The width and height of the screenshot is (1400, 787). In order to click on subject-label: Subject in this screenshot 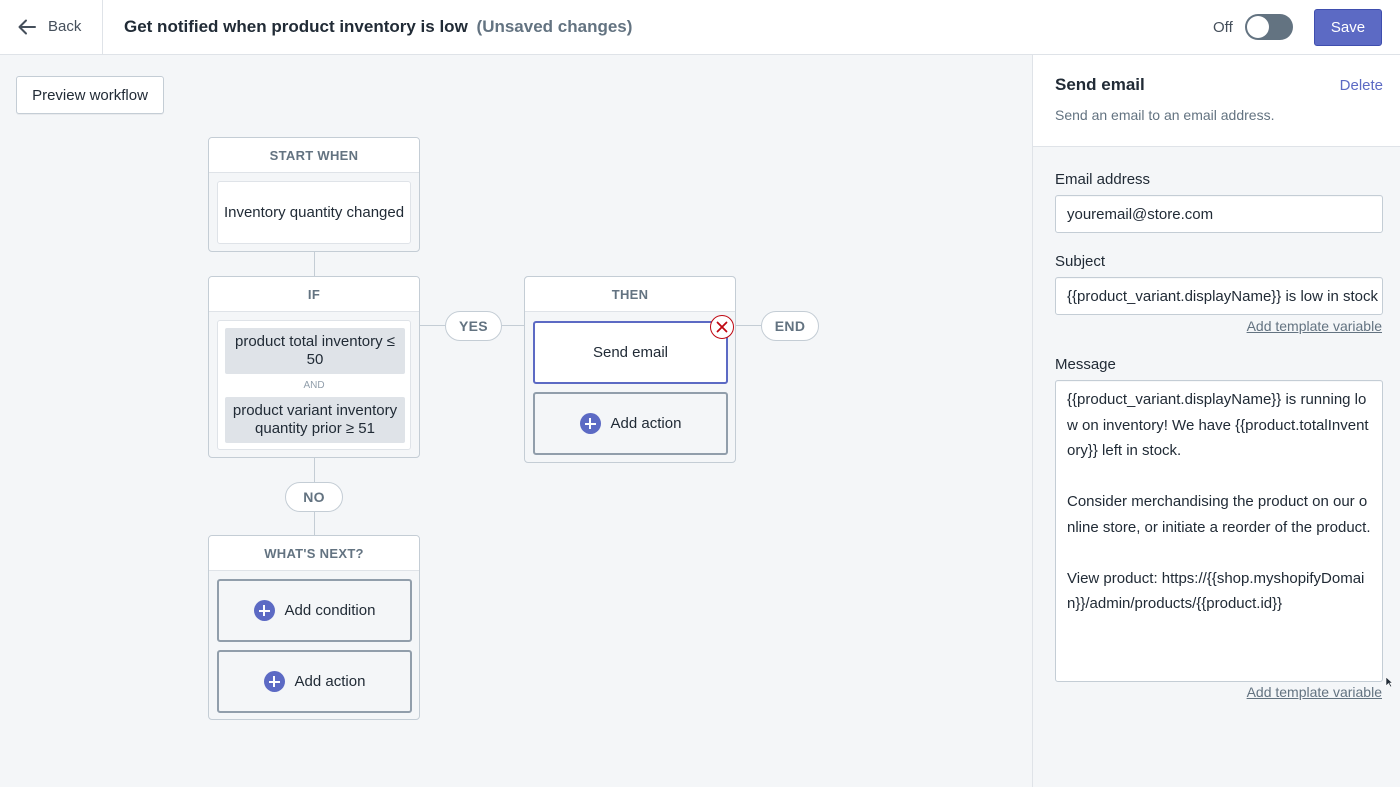, I will do `click(1080, 261)`.